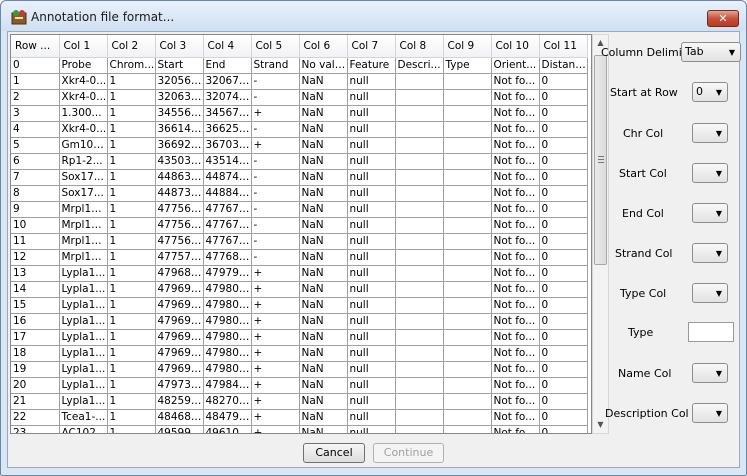  Describe the element at coordinates (179, 417) in the screenshot. I see `table-cell: 4846884` at that location.